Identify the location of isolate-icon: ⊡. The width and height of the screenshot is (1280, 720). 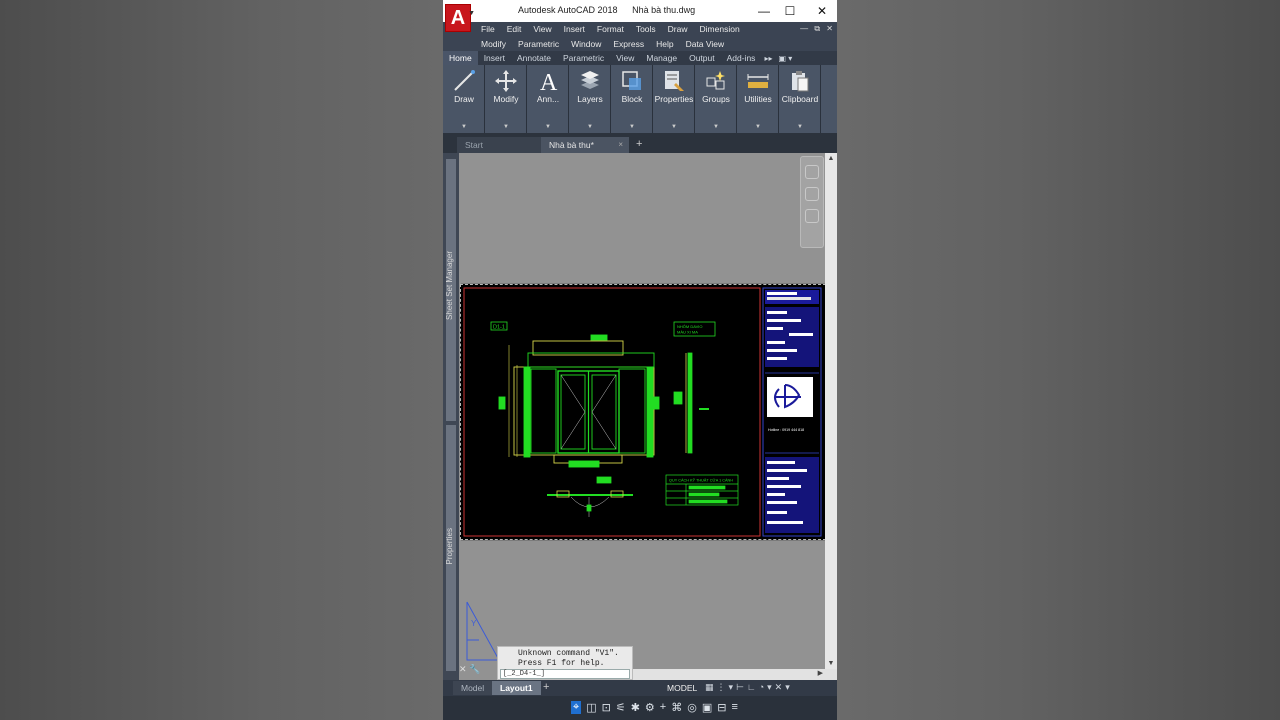
(606, 707).